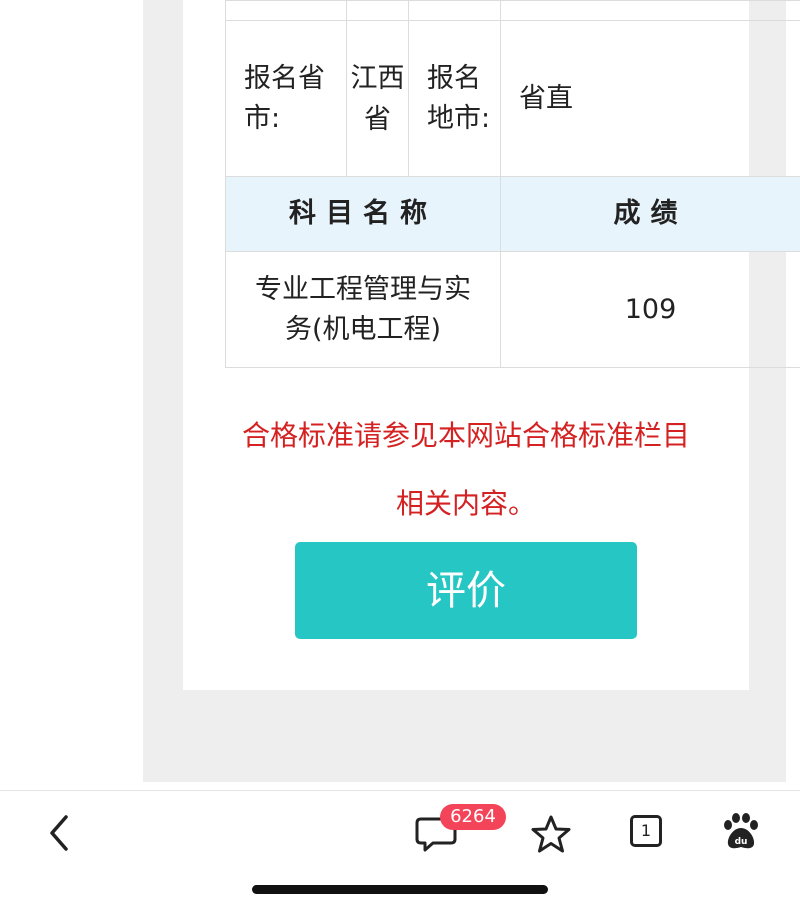 The image size is (800, 909). I want to click on score-value: 109, so click(650, 310).